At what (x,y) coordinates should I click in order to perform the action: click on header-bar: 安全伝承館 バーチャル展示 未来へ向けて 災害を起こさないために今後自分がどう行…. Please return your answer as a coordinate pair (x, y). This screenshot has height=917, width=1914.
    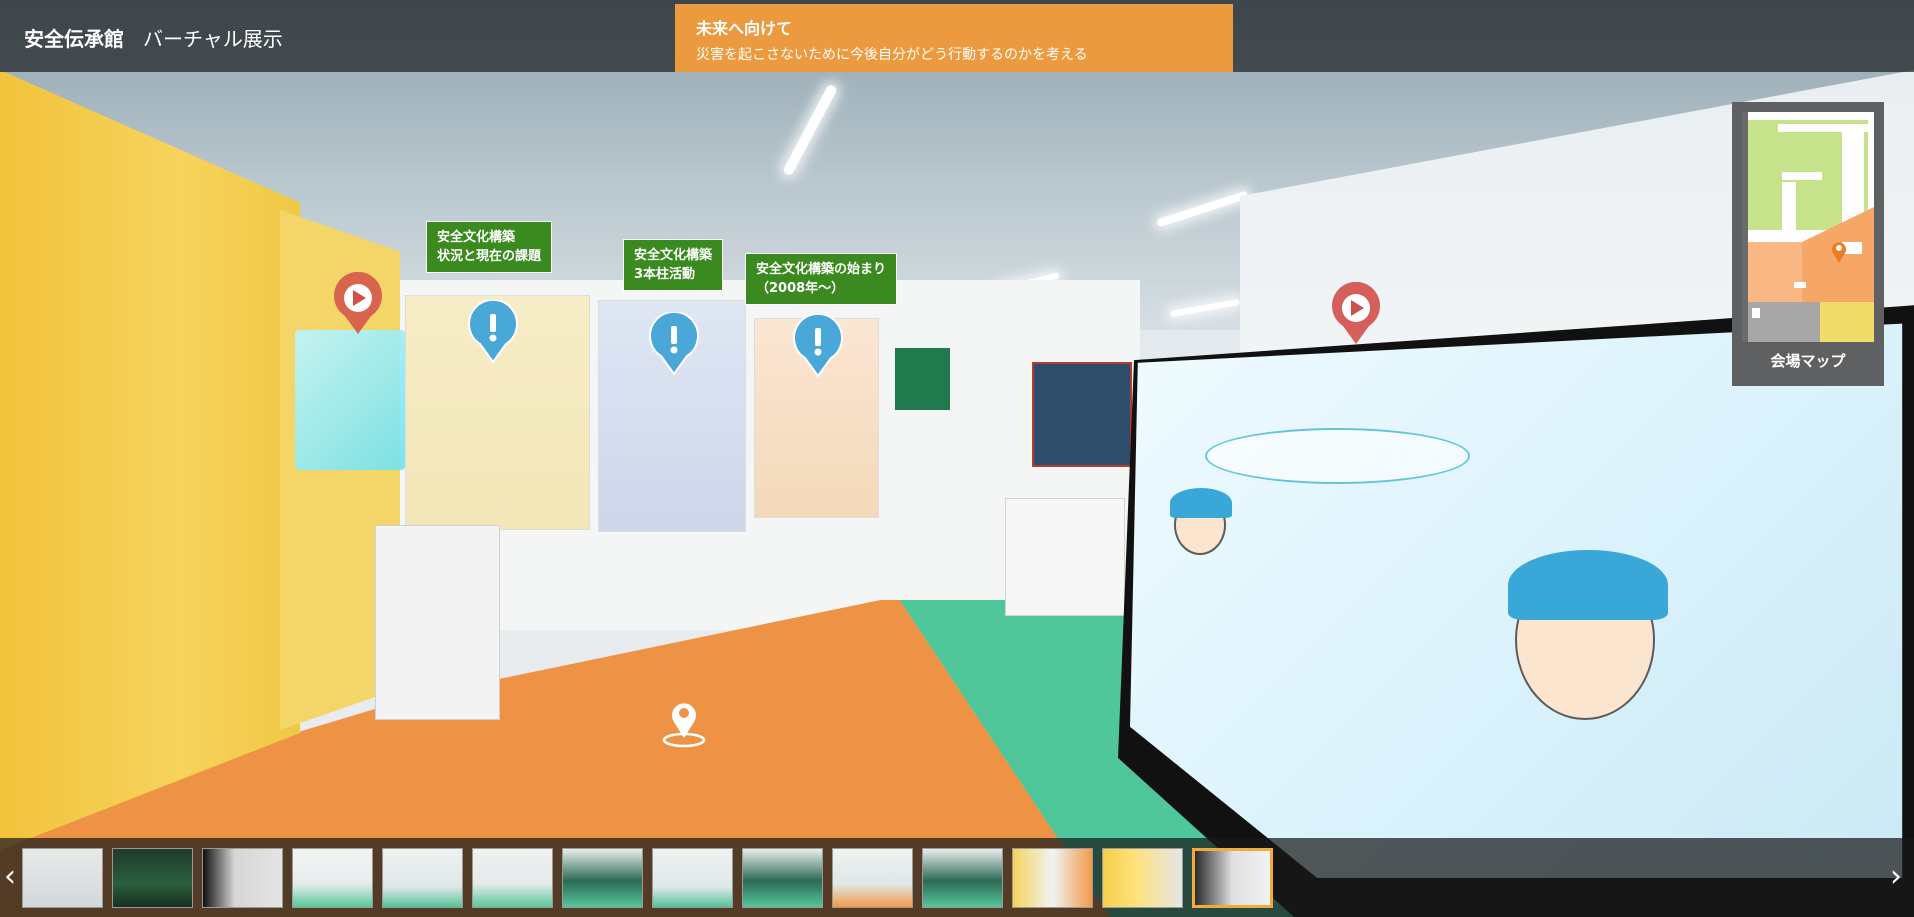
    Looking at the image, I should click on (957, 36).